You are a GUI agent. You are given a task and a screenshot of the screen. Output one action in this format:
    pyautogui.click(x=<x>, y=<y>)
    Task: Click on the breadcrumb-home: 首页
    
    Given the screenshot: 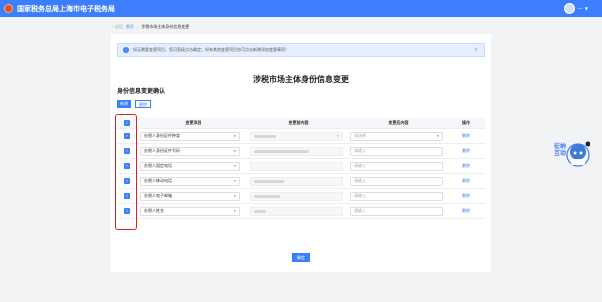 What is the action you would take?
    pyautogui.click(x=130, y=27)
    